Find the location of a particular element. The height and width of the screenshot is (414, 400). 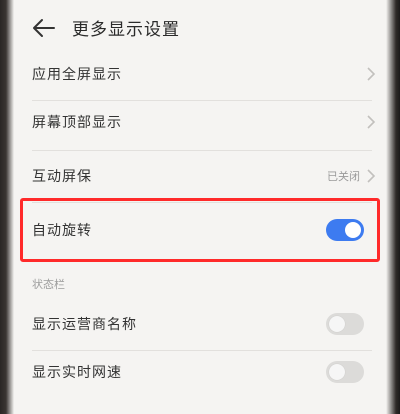

setting-fullscreen: 应用全屏显示 is located at coordinates (200, 74).